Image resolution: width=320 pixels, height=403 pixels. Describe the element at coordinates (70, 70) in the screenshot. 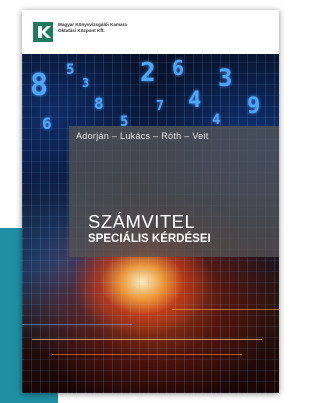

I see `art-digit: 5` at that location.